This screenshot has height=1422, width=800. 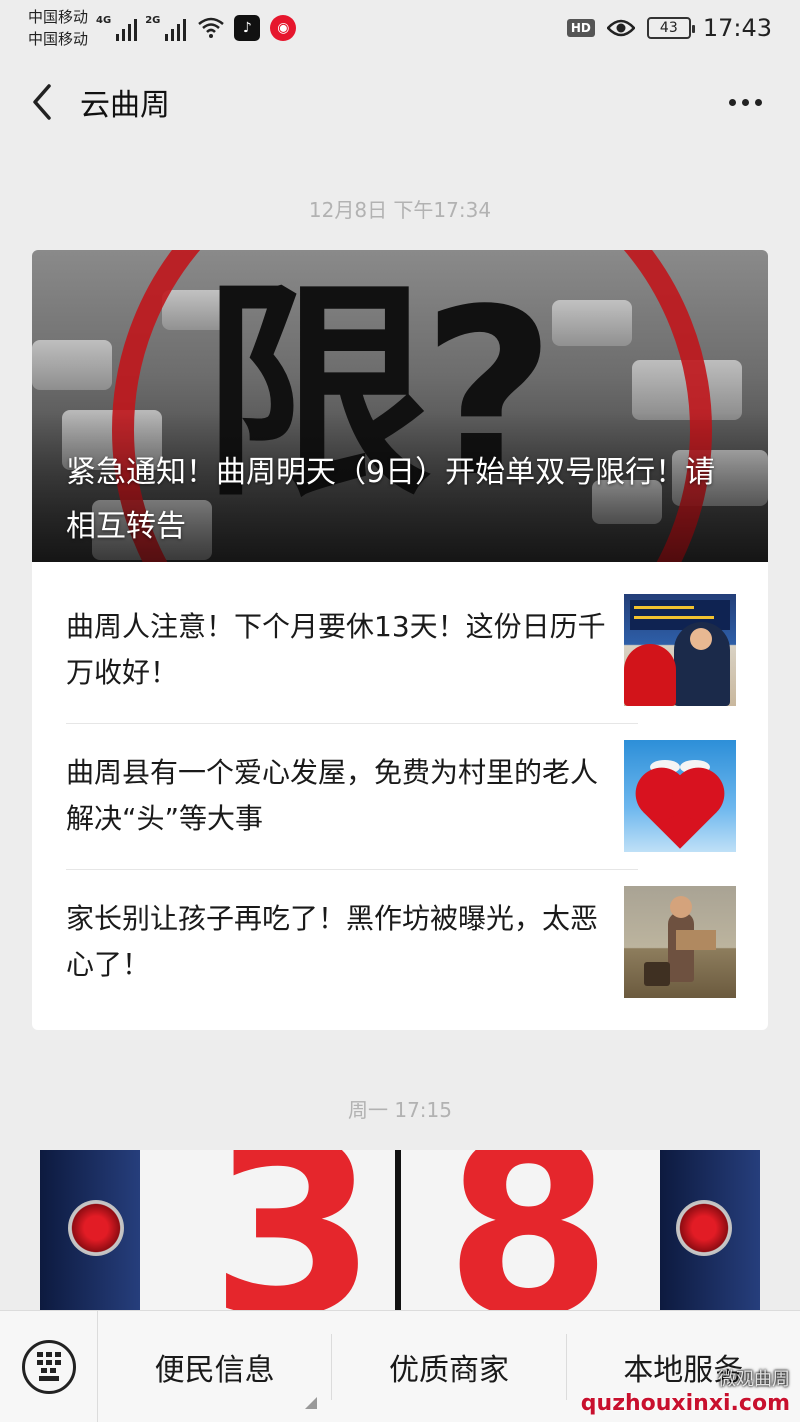 What do you see at coordinates (58, 17) in the screenshot?
I see `carrier-label-1: 中国移动` at bounding box center [58, 17].